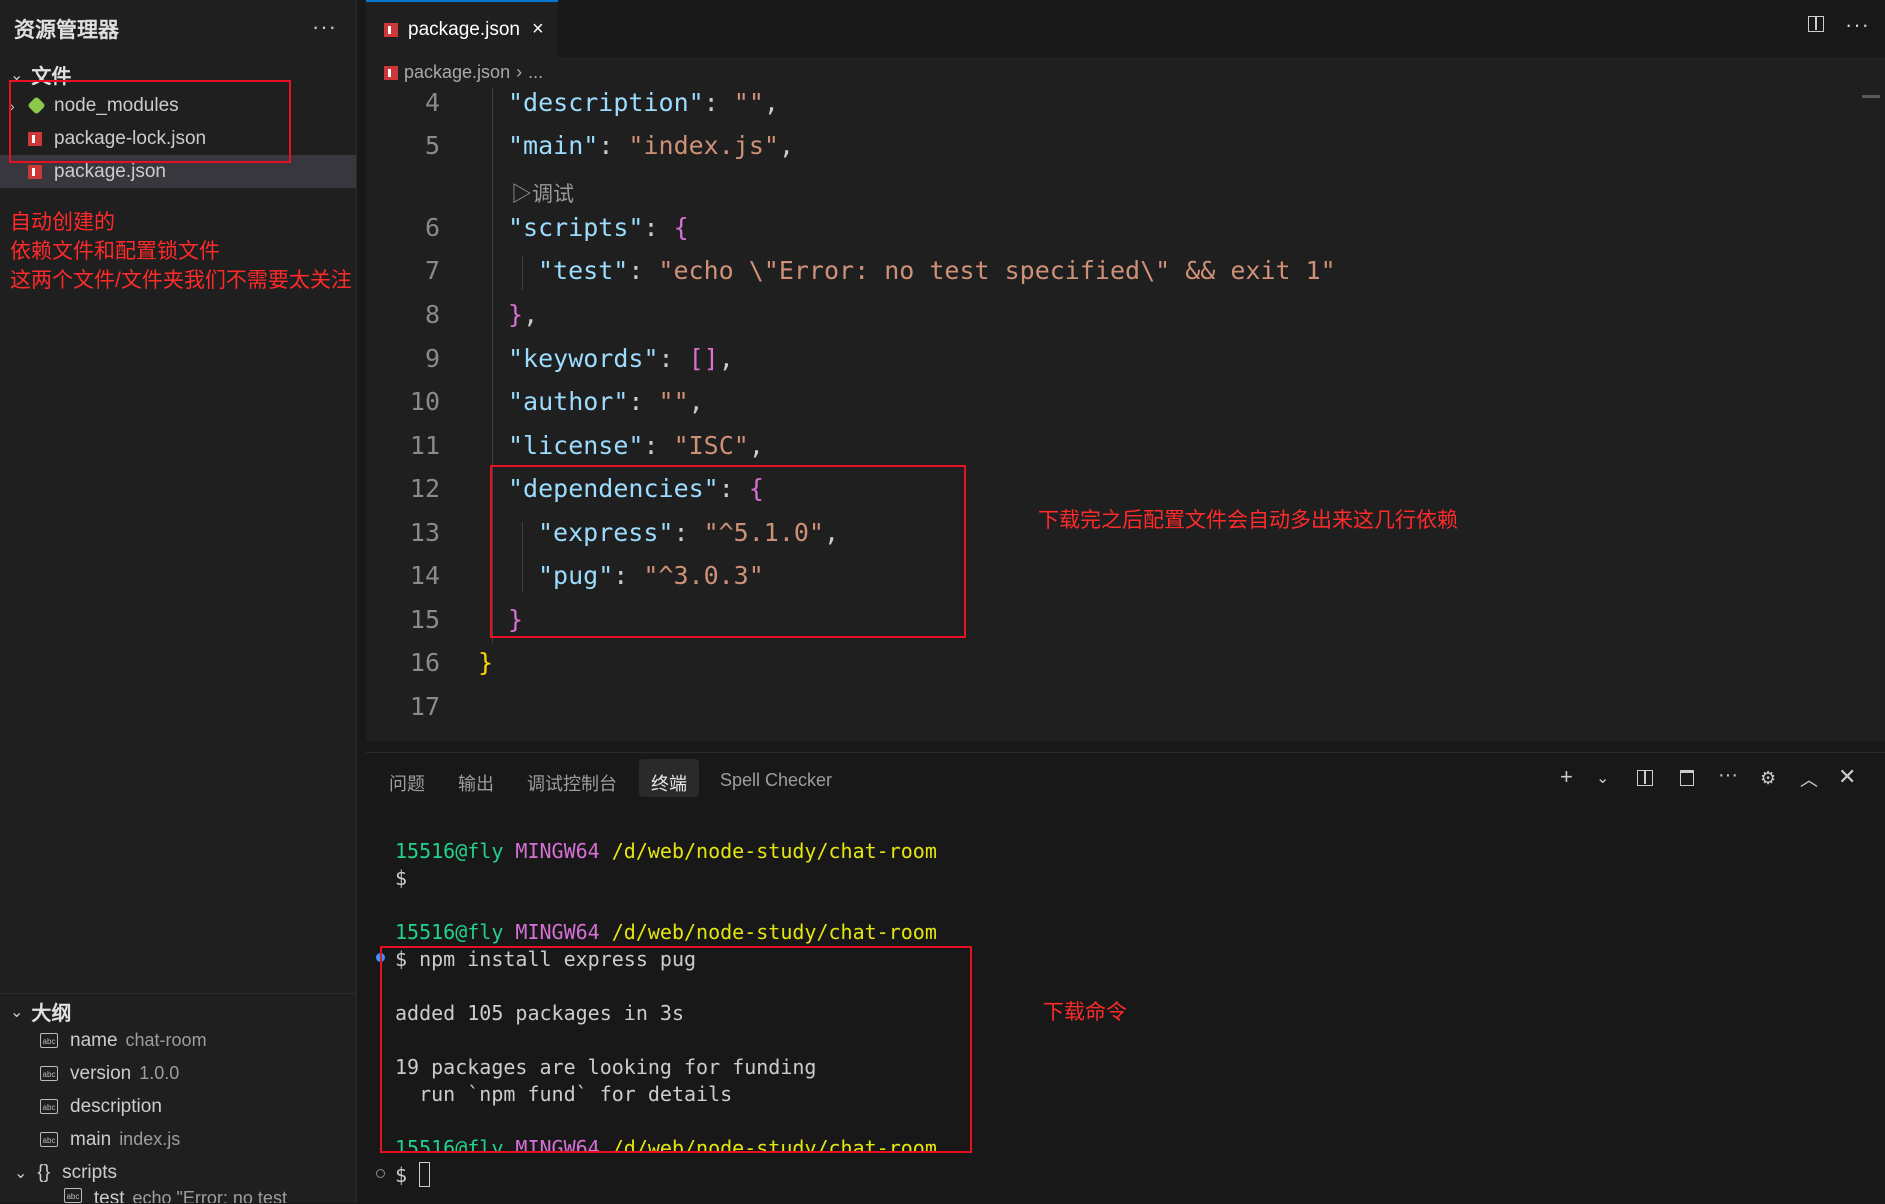  What do you see at coordinates (1566, 777) in the screenshot?
I see `add-terminal-icon: +` at bounding box center [1566, 777].